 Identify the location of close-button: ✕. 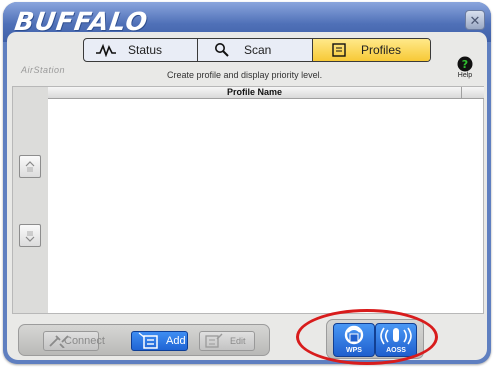
(475, 20).